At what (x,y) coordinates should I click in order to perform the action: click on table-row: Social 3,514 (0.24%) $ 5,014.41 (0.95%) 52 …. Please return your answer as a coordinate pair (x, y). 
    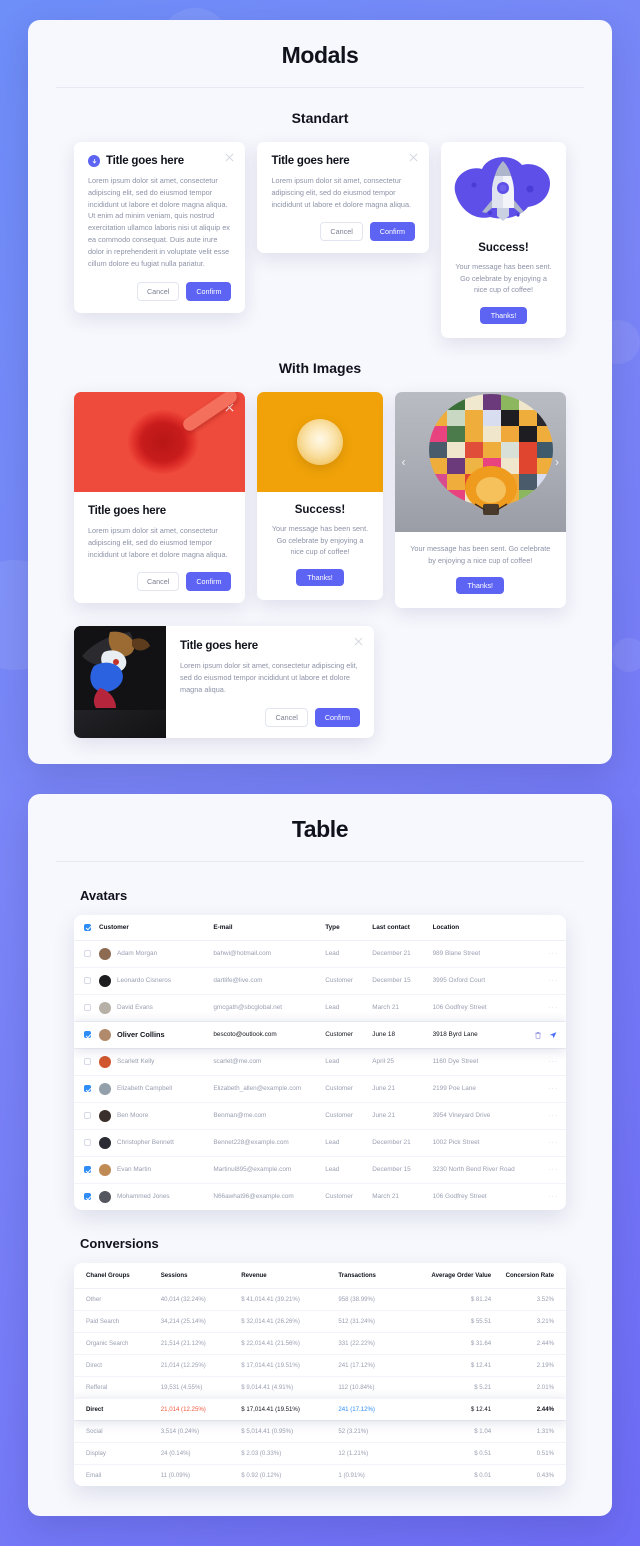
    Looking at the image, I should click on (320, 1431).